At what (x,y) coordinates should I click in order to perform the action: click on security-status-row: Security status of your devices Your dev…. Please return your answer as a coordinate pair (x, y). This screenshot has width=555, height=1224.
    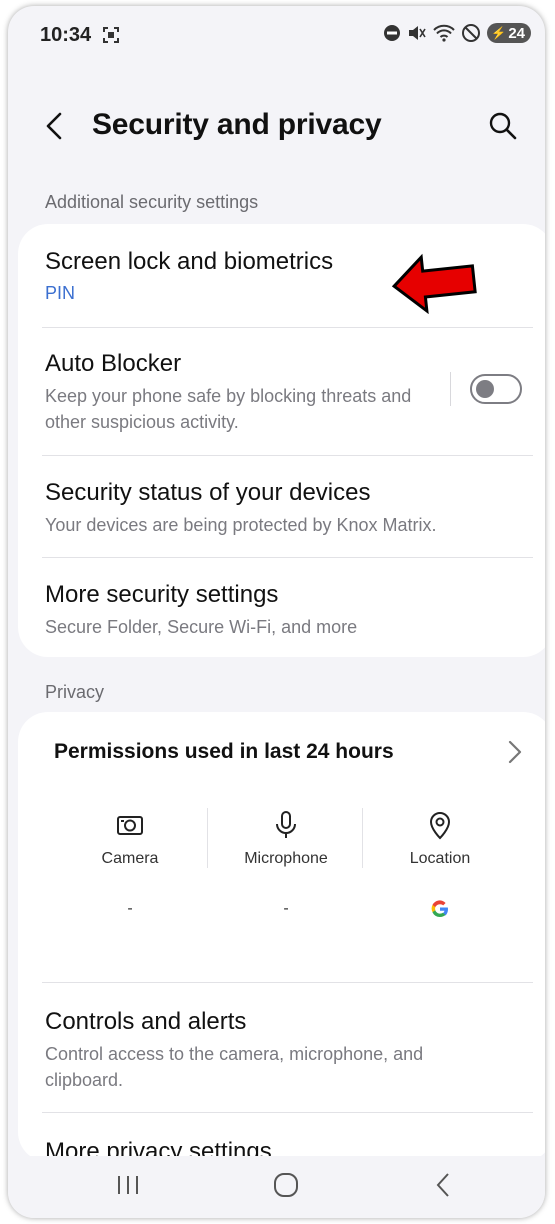
    Looking at the image, I should click on (281, 506).